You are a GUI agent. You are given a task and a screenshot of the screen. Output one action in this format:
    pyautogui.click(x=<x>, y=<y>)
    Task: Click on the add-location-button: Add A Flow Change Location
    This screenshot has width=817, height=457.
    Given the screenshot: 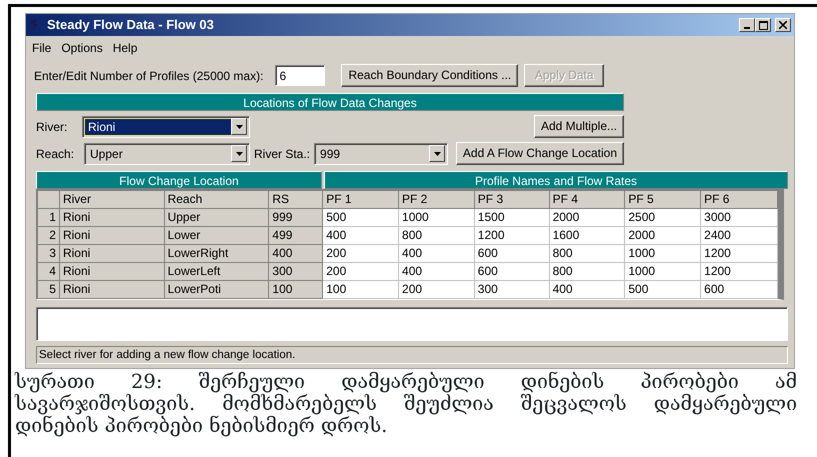 What is the action you would take?
    pyautogui.click(x=540, y=153)
    